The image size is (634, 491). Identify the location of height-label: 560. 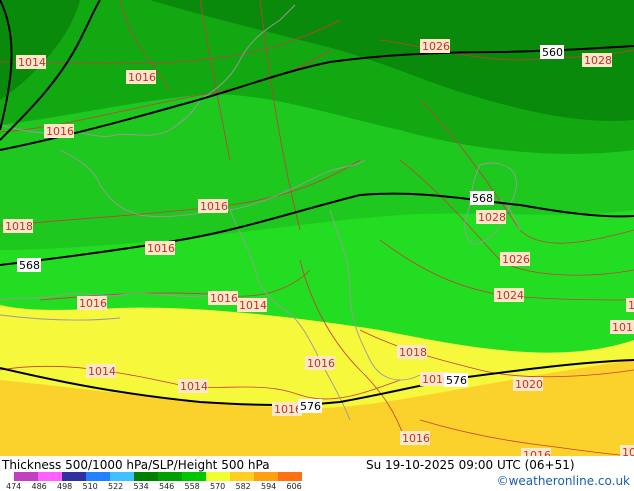
(552, 52).